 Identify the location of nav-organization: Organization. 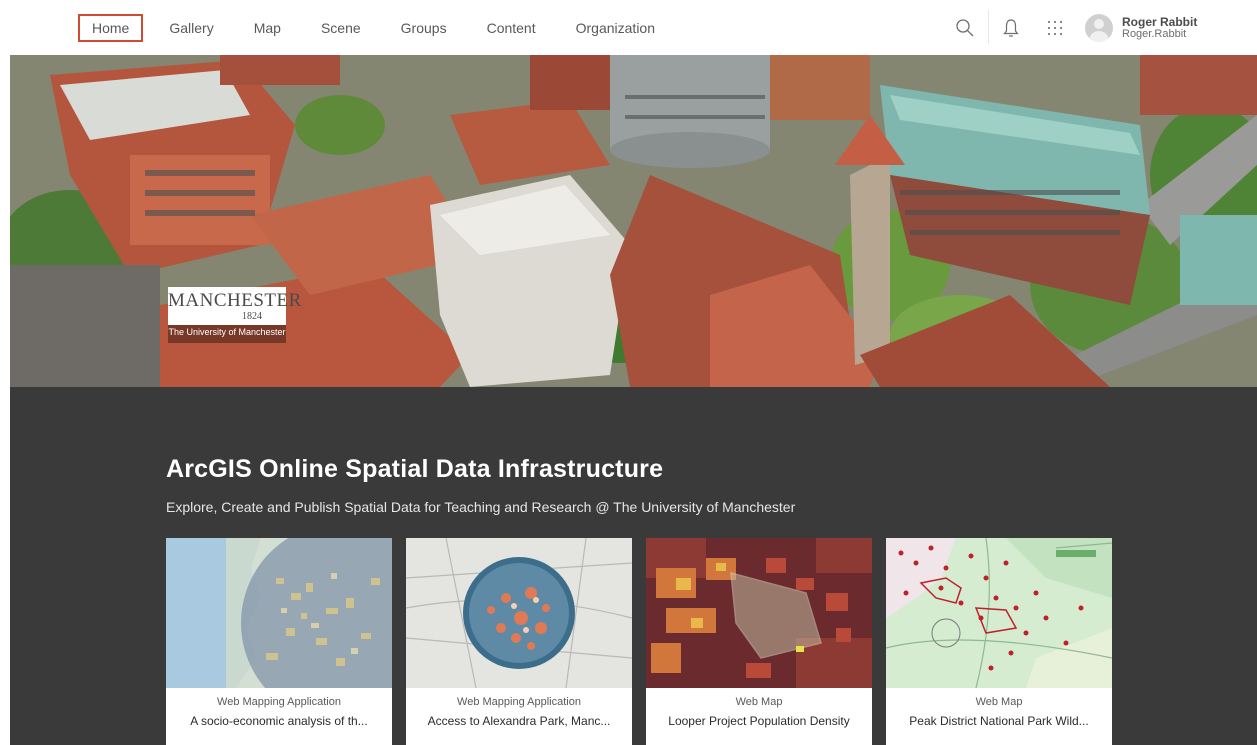
(615, 28).